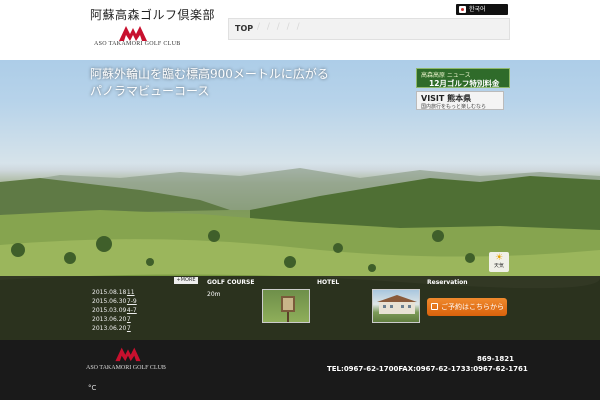  I want to click on hero-tagline: 阿蘇外輪山を臨む標高900メートルに広がる パノラマビューコース, so click(220, 83).